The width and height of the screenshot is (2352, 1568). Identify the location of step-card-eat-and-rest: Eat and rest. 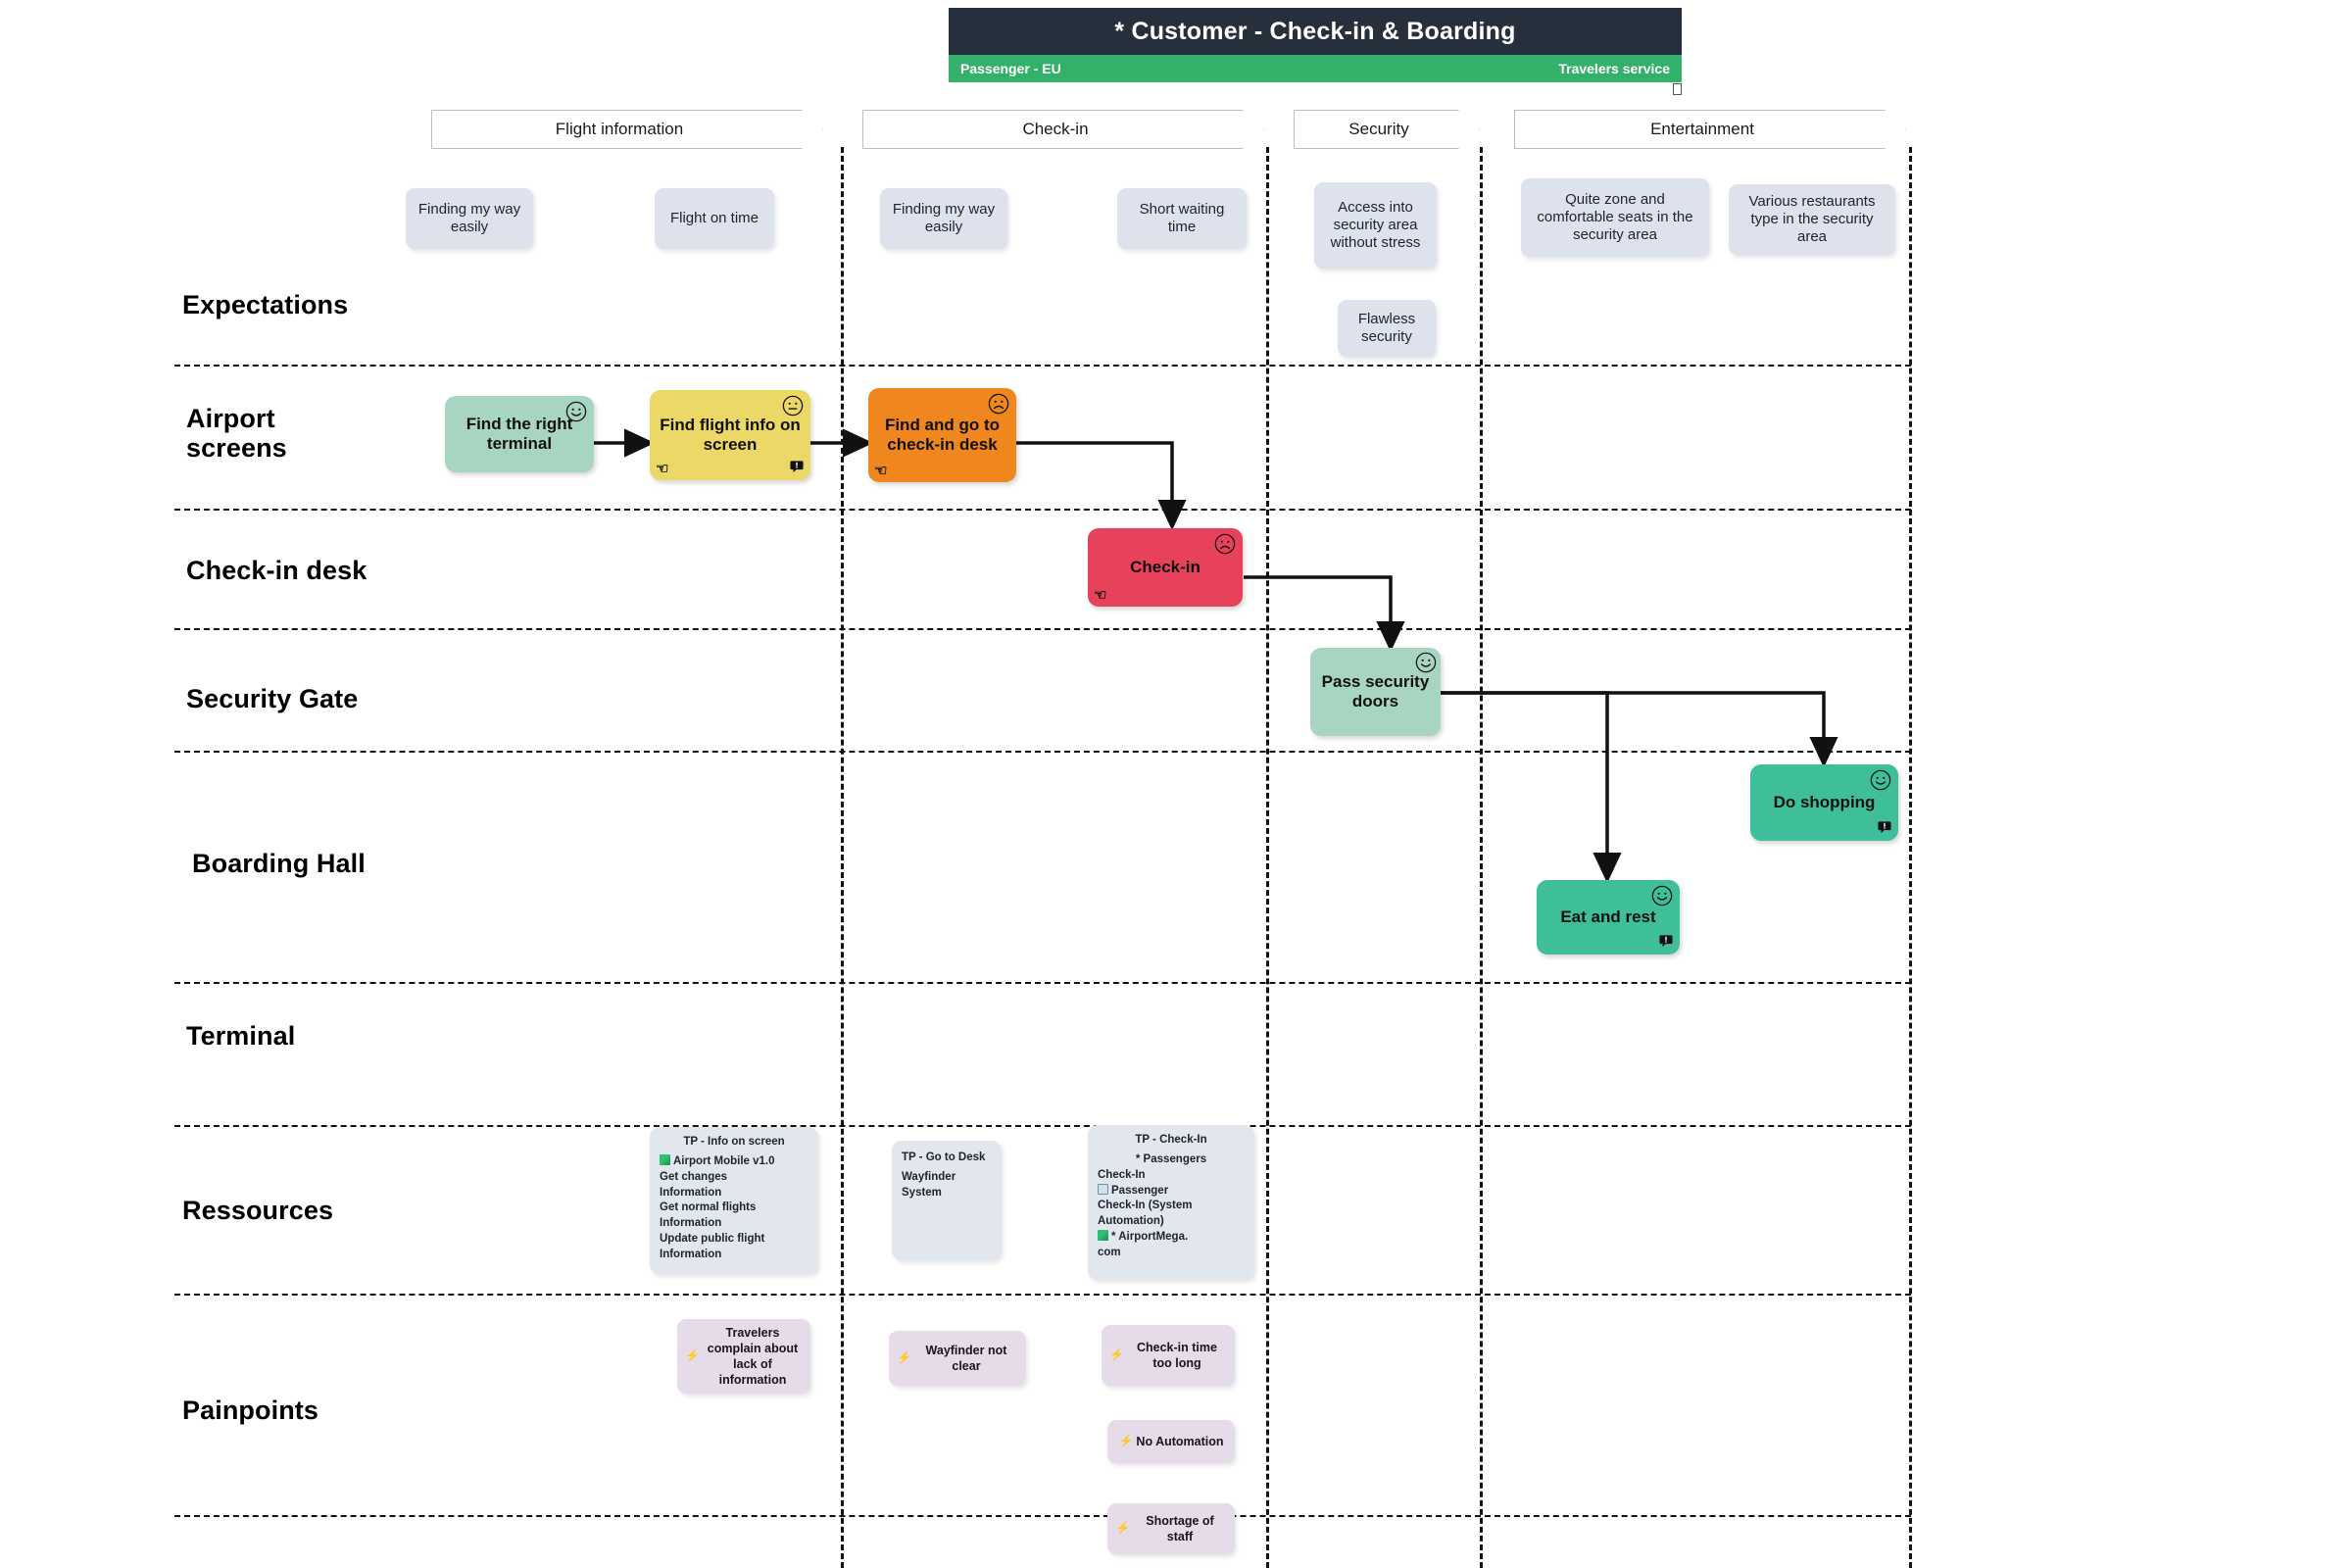
(1608, 917).